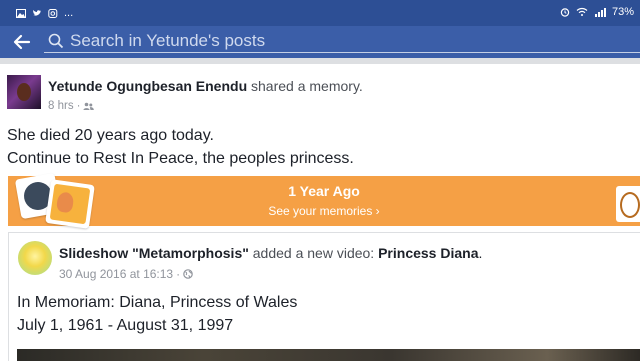 This screenshot has height=361, width=640. I want to click on page-avatar, so click(35, 258).